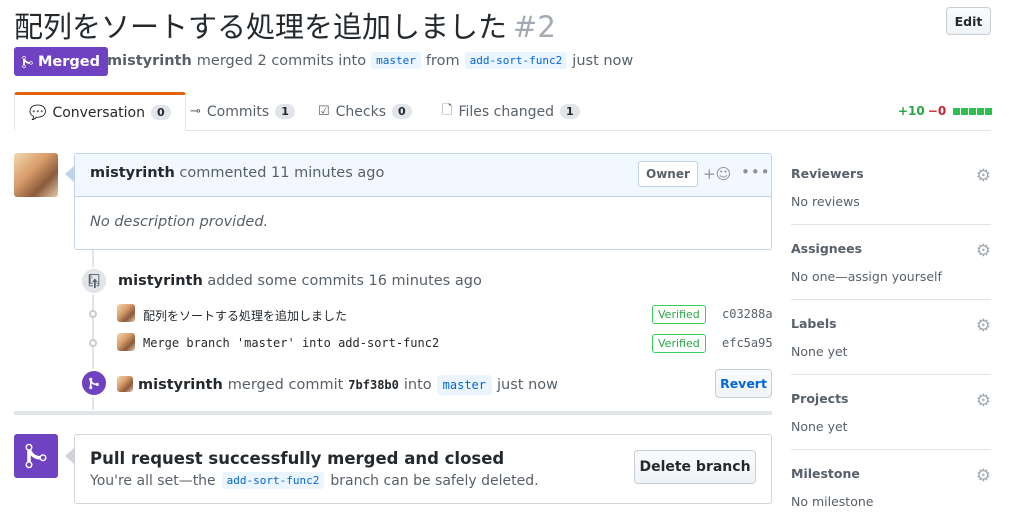 This screenshot has width=1024, height=512. I want to click on merged-state-badge: Merged, so click(61, 61).